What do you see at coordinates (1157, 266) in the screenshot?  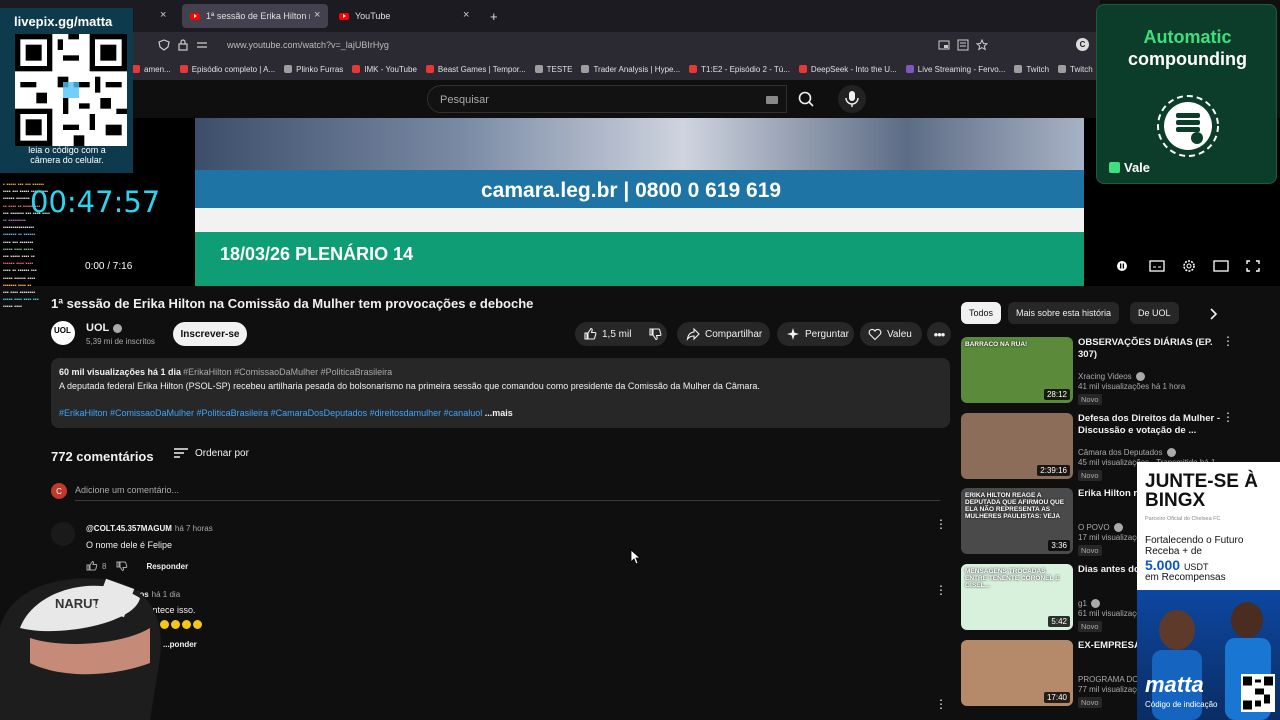 I see `subtitles-icon` at bounding box center [1157, 266].